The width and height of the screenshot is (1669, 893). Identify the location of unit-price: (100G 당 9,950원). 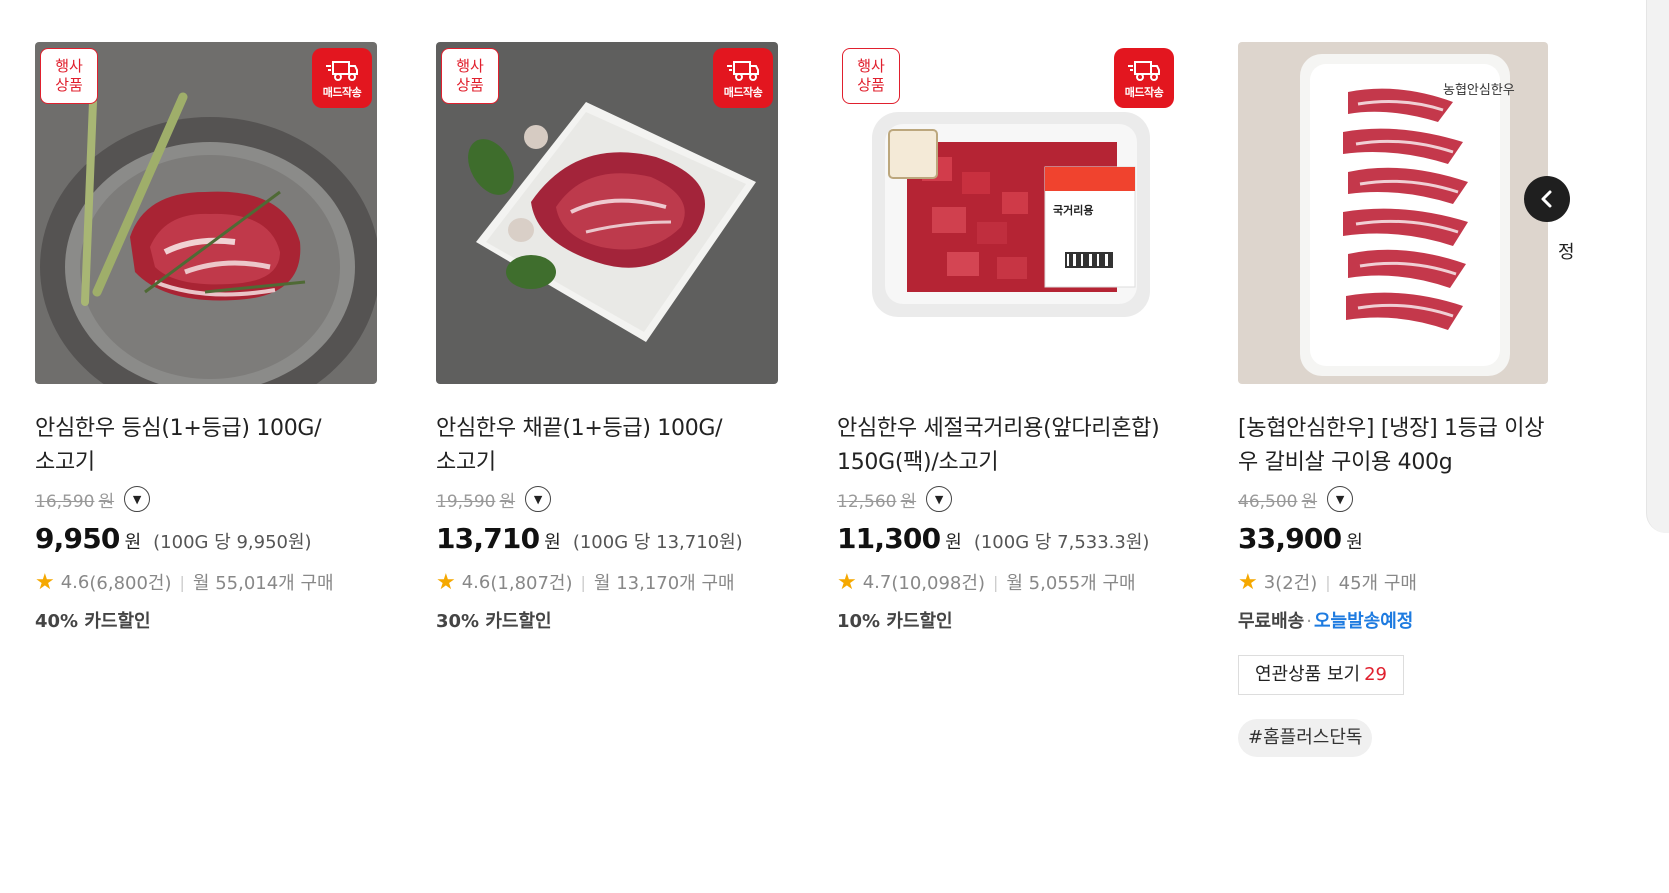
(232, 542).